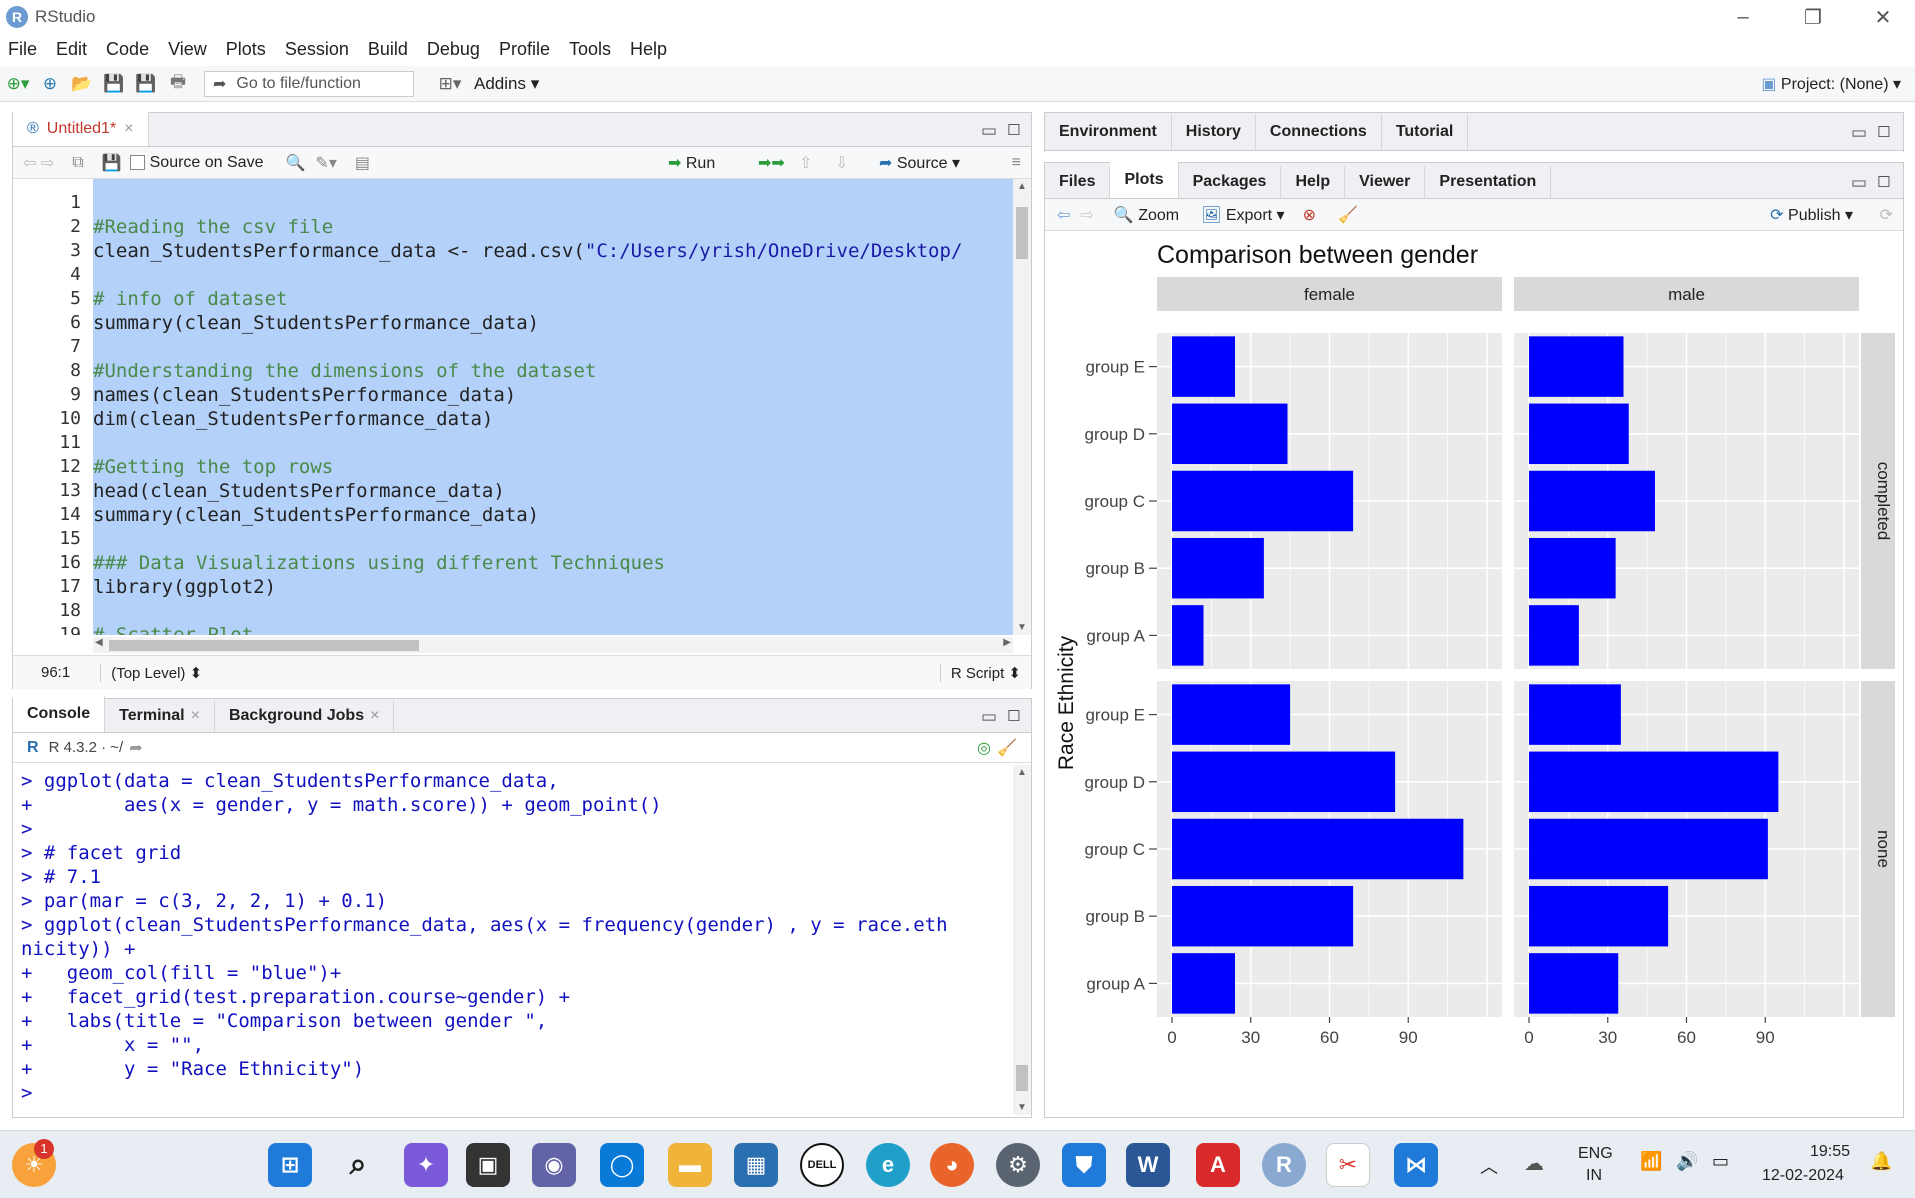 Image resolution: width=1915 pixels, height=1198 pixels. What do you see at coordinates (1881, 1161) in the screenshot?
I see `notifications-bell-icon: 🔔` at bounding box center [1881, 1161].